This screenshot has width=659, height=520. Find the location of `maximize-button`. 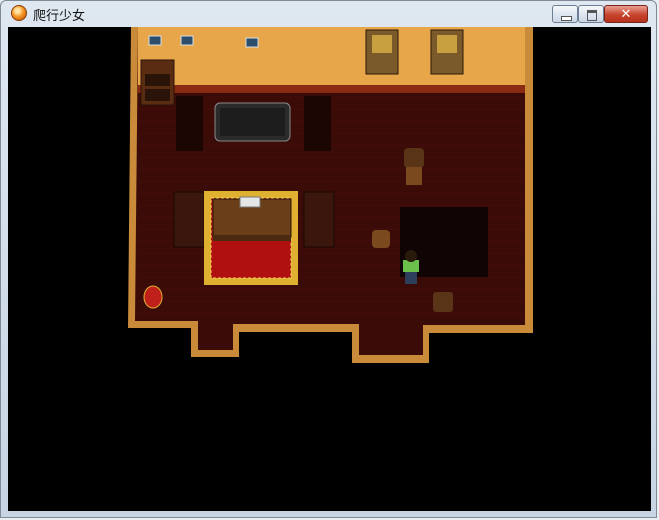

maximize-button is located at coordinates (591, 14).